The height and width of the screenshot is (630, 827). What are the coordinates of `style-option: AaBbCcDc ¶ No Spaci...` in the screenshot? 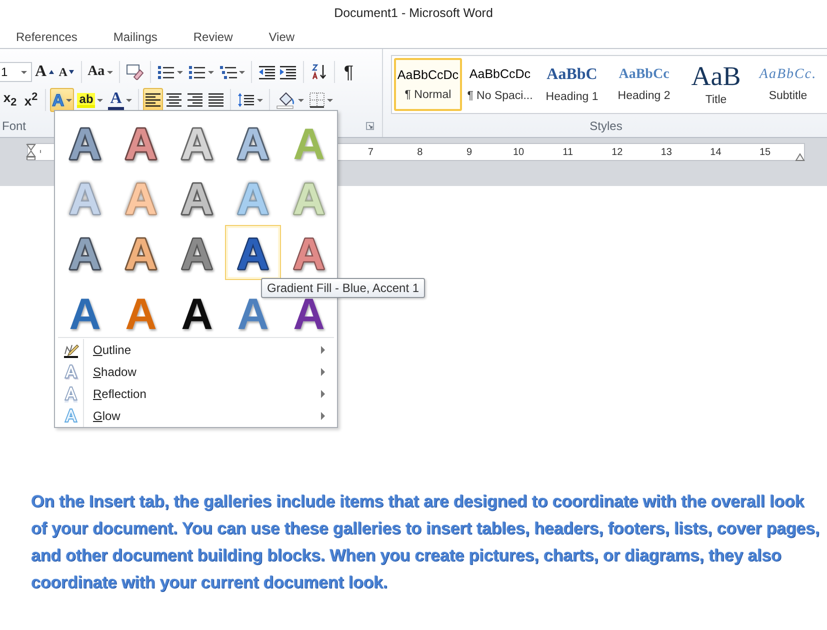 It's located at (500, 84).